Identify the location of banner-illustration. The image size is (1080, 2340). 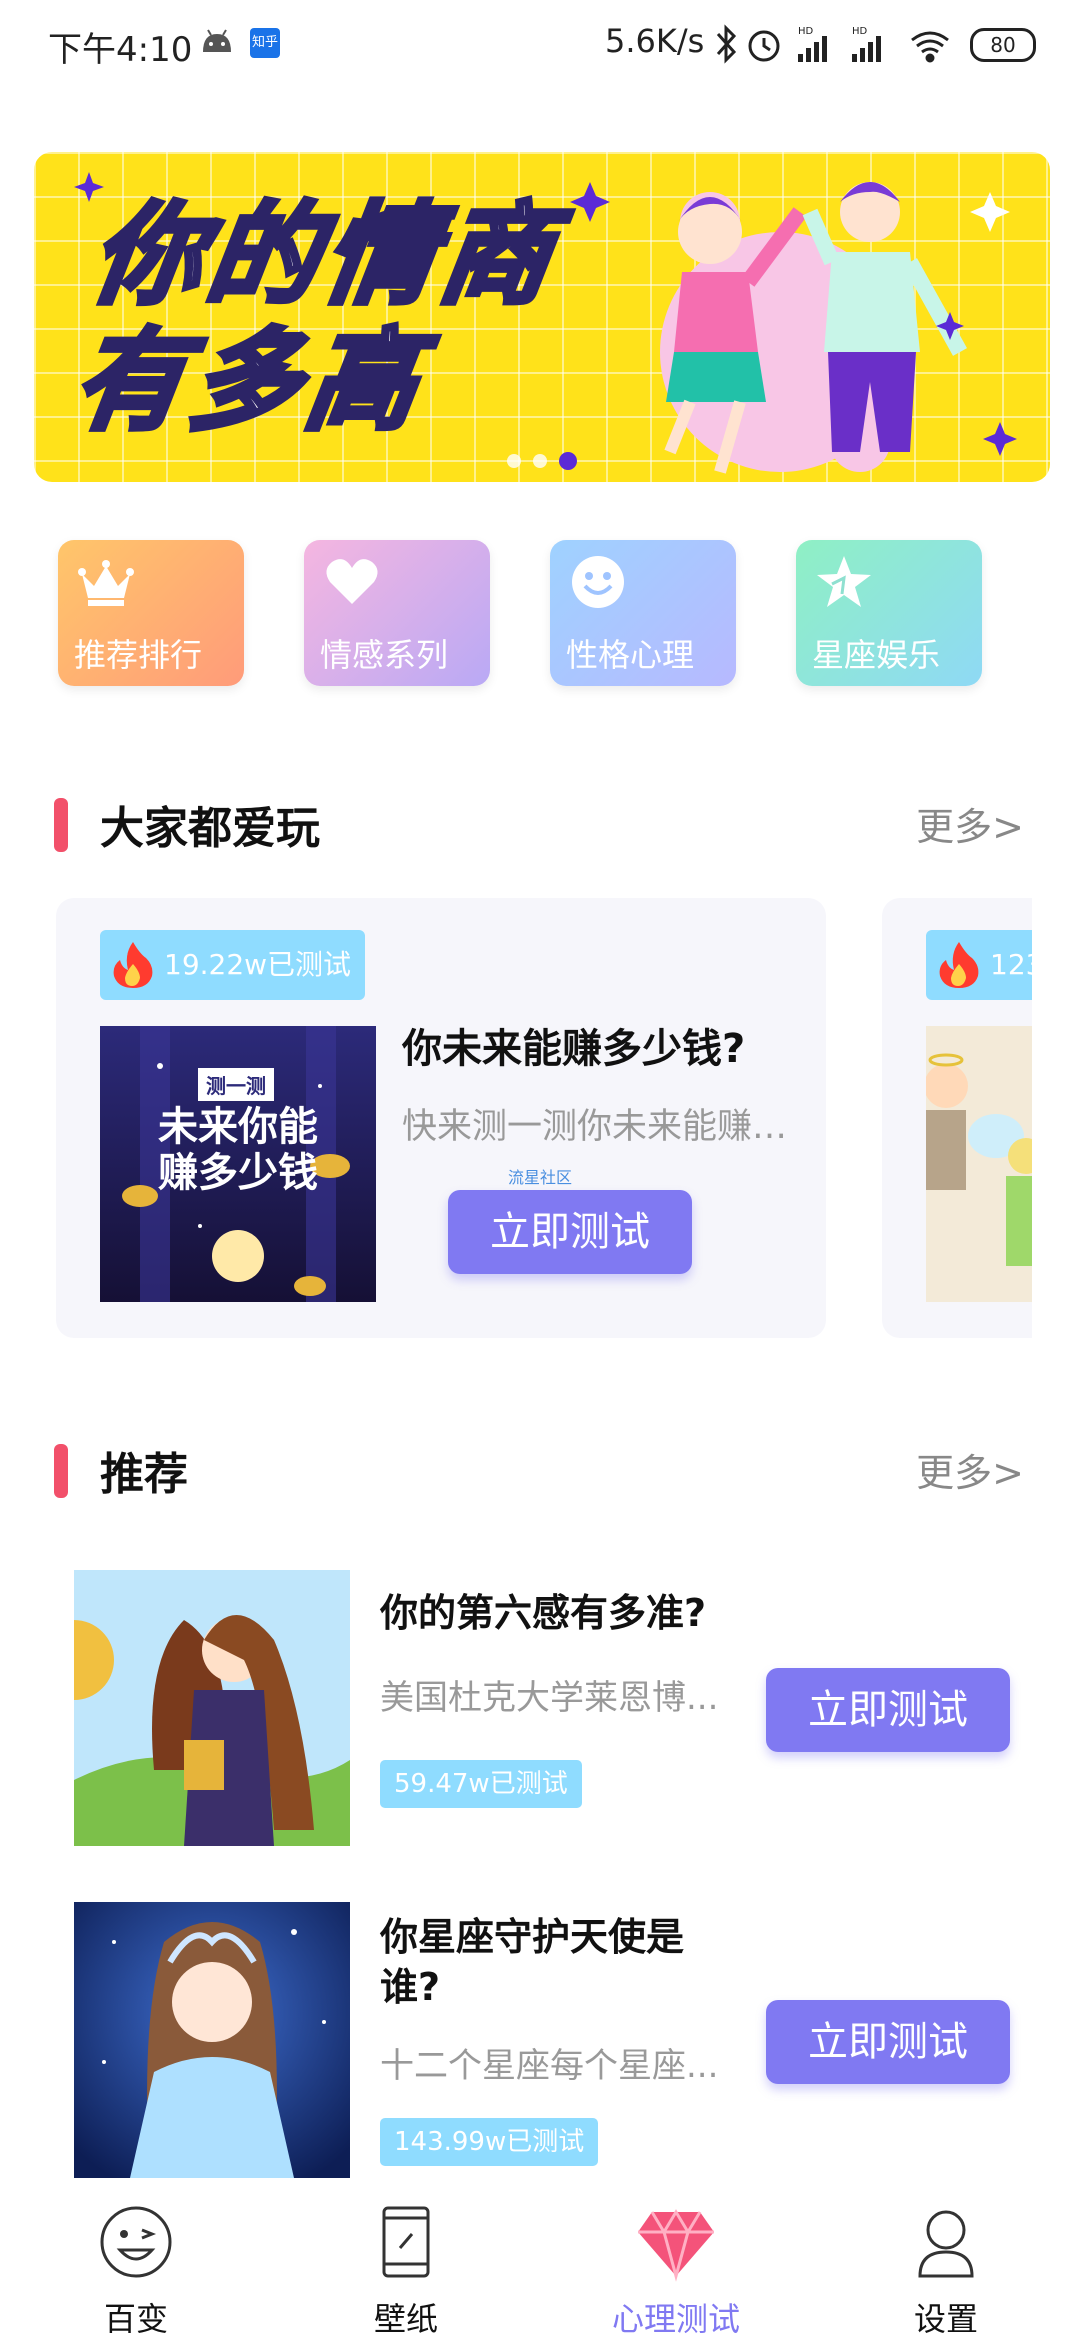
(793, 328).